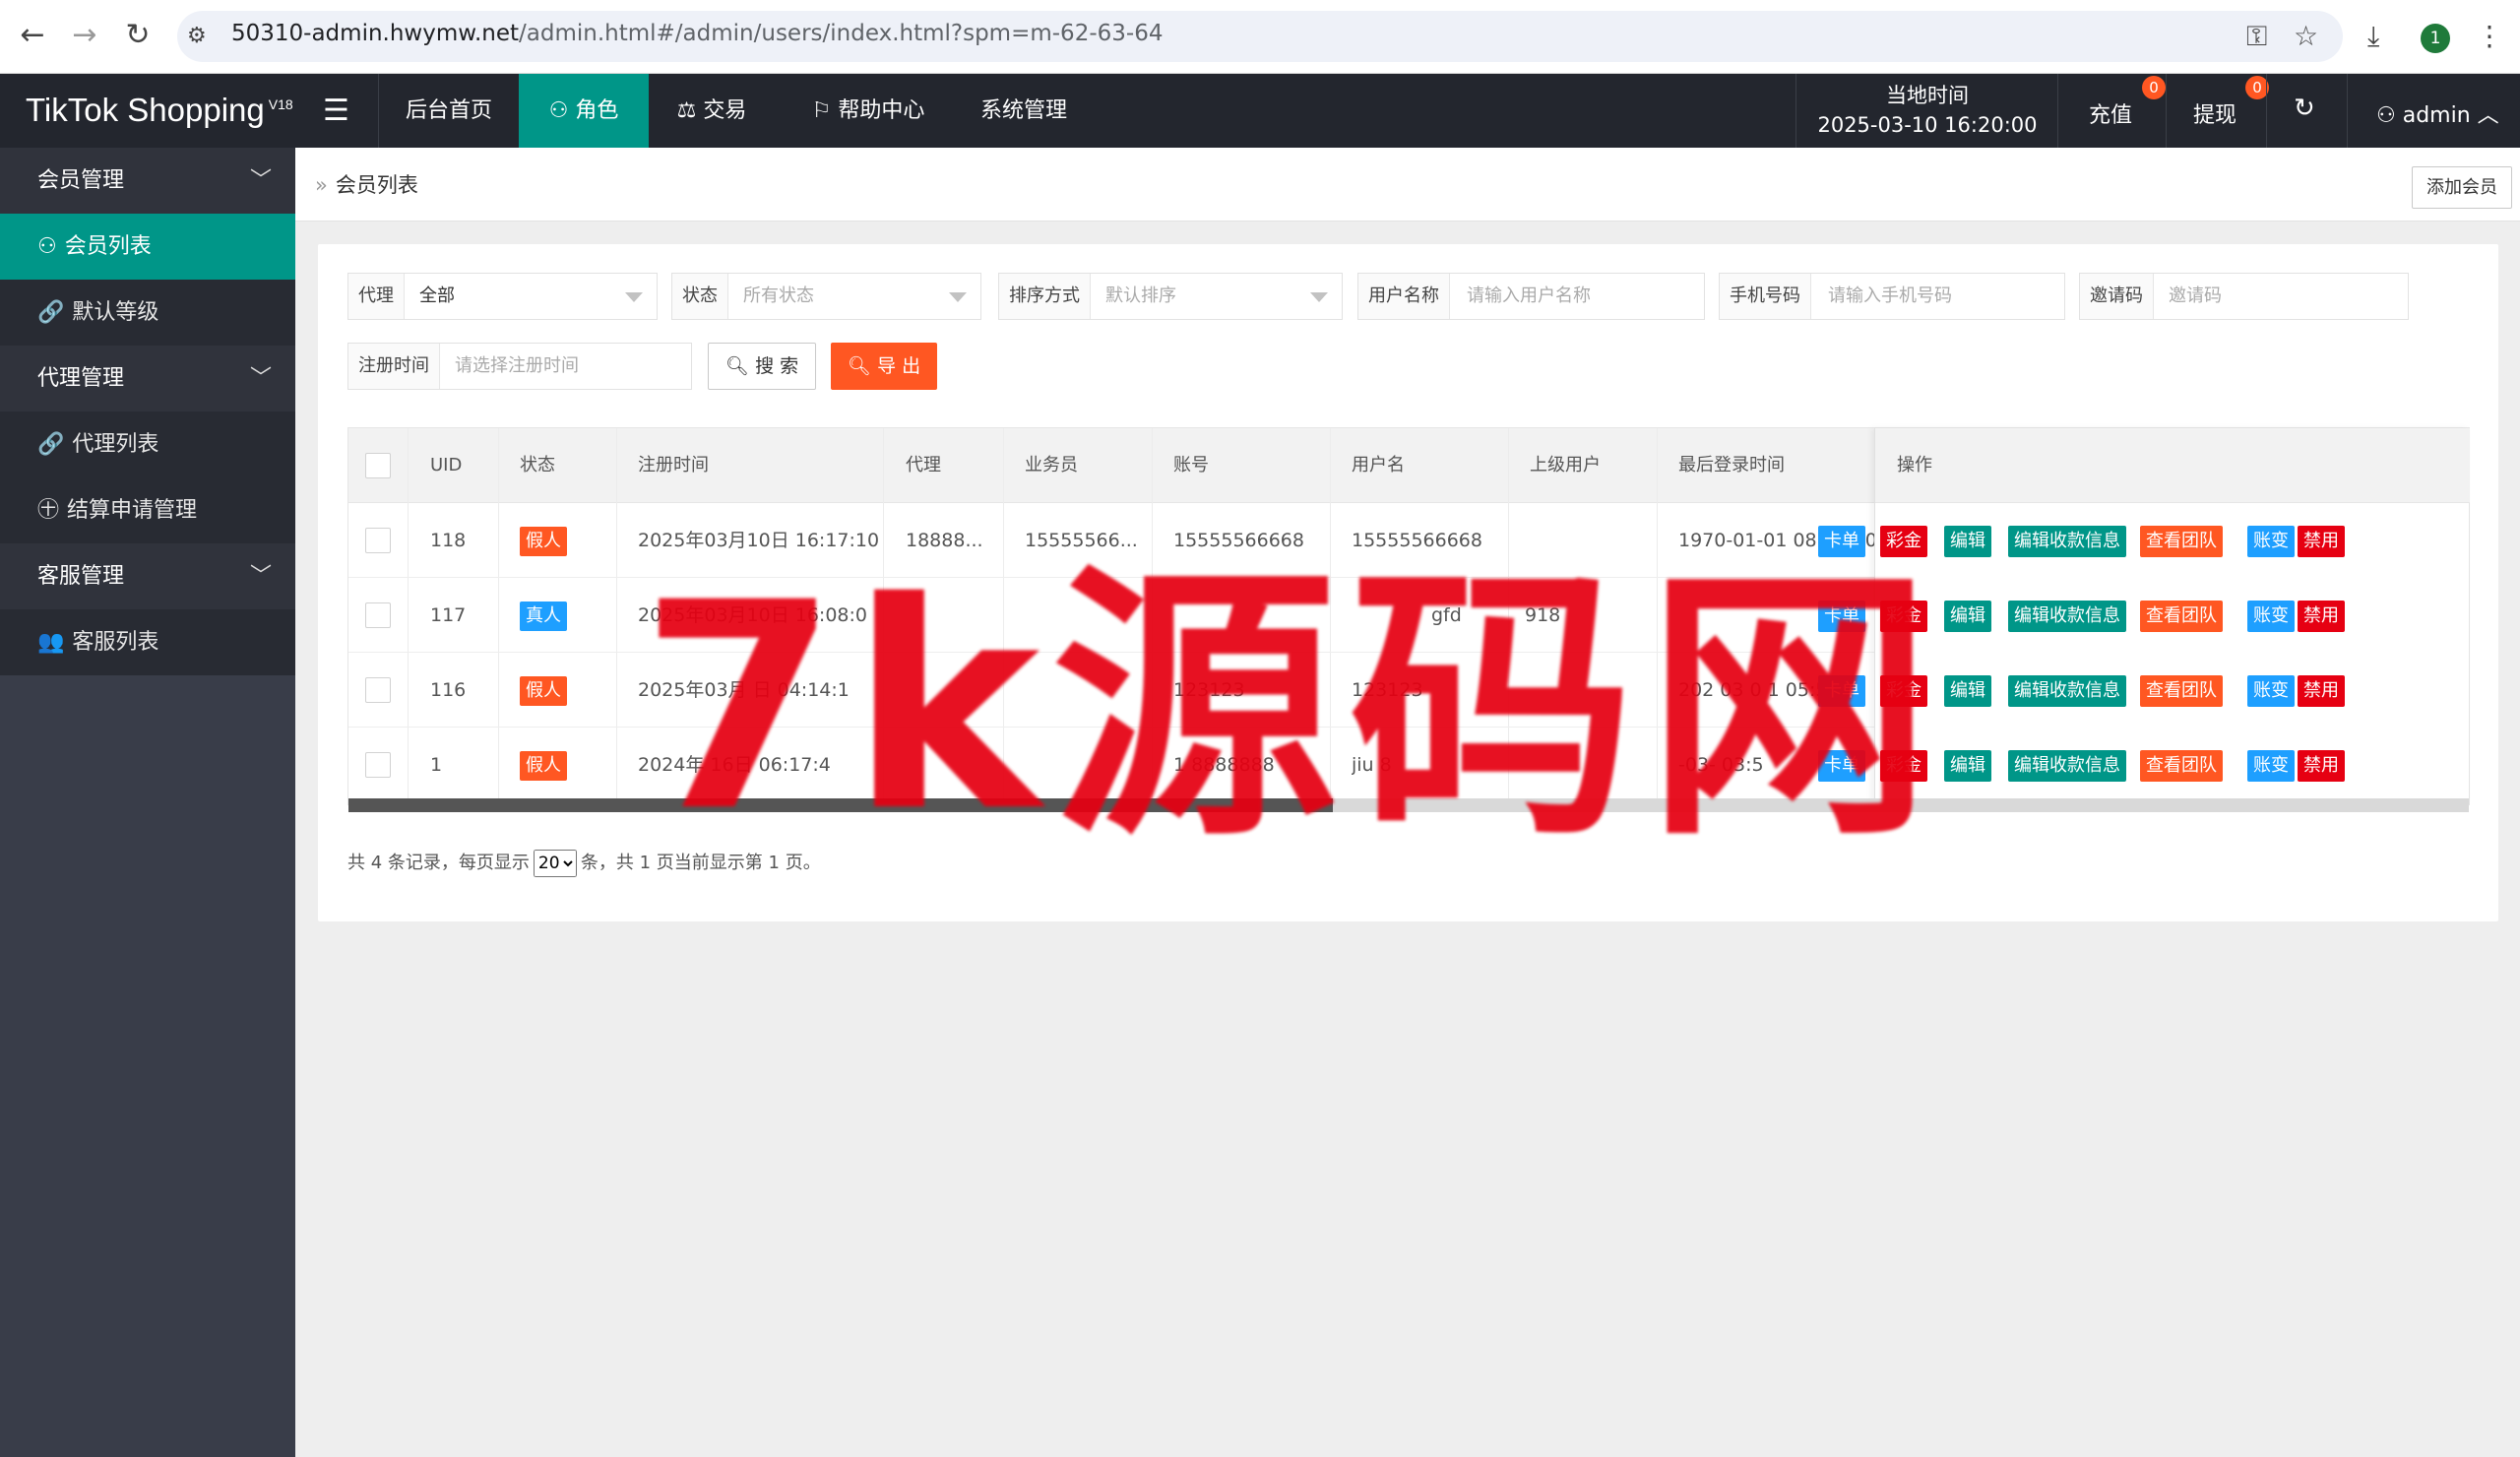  What do you see at coordinates (51, 444) in the screenshot?
I see `link-icon: 🔗` at bounding box center [51, 444].